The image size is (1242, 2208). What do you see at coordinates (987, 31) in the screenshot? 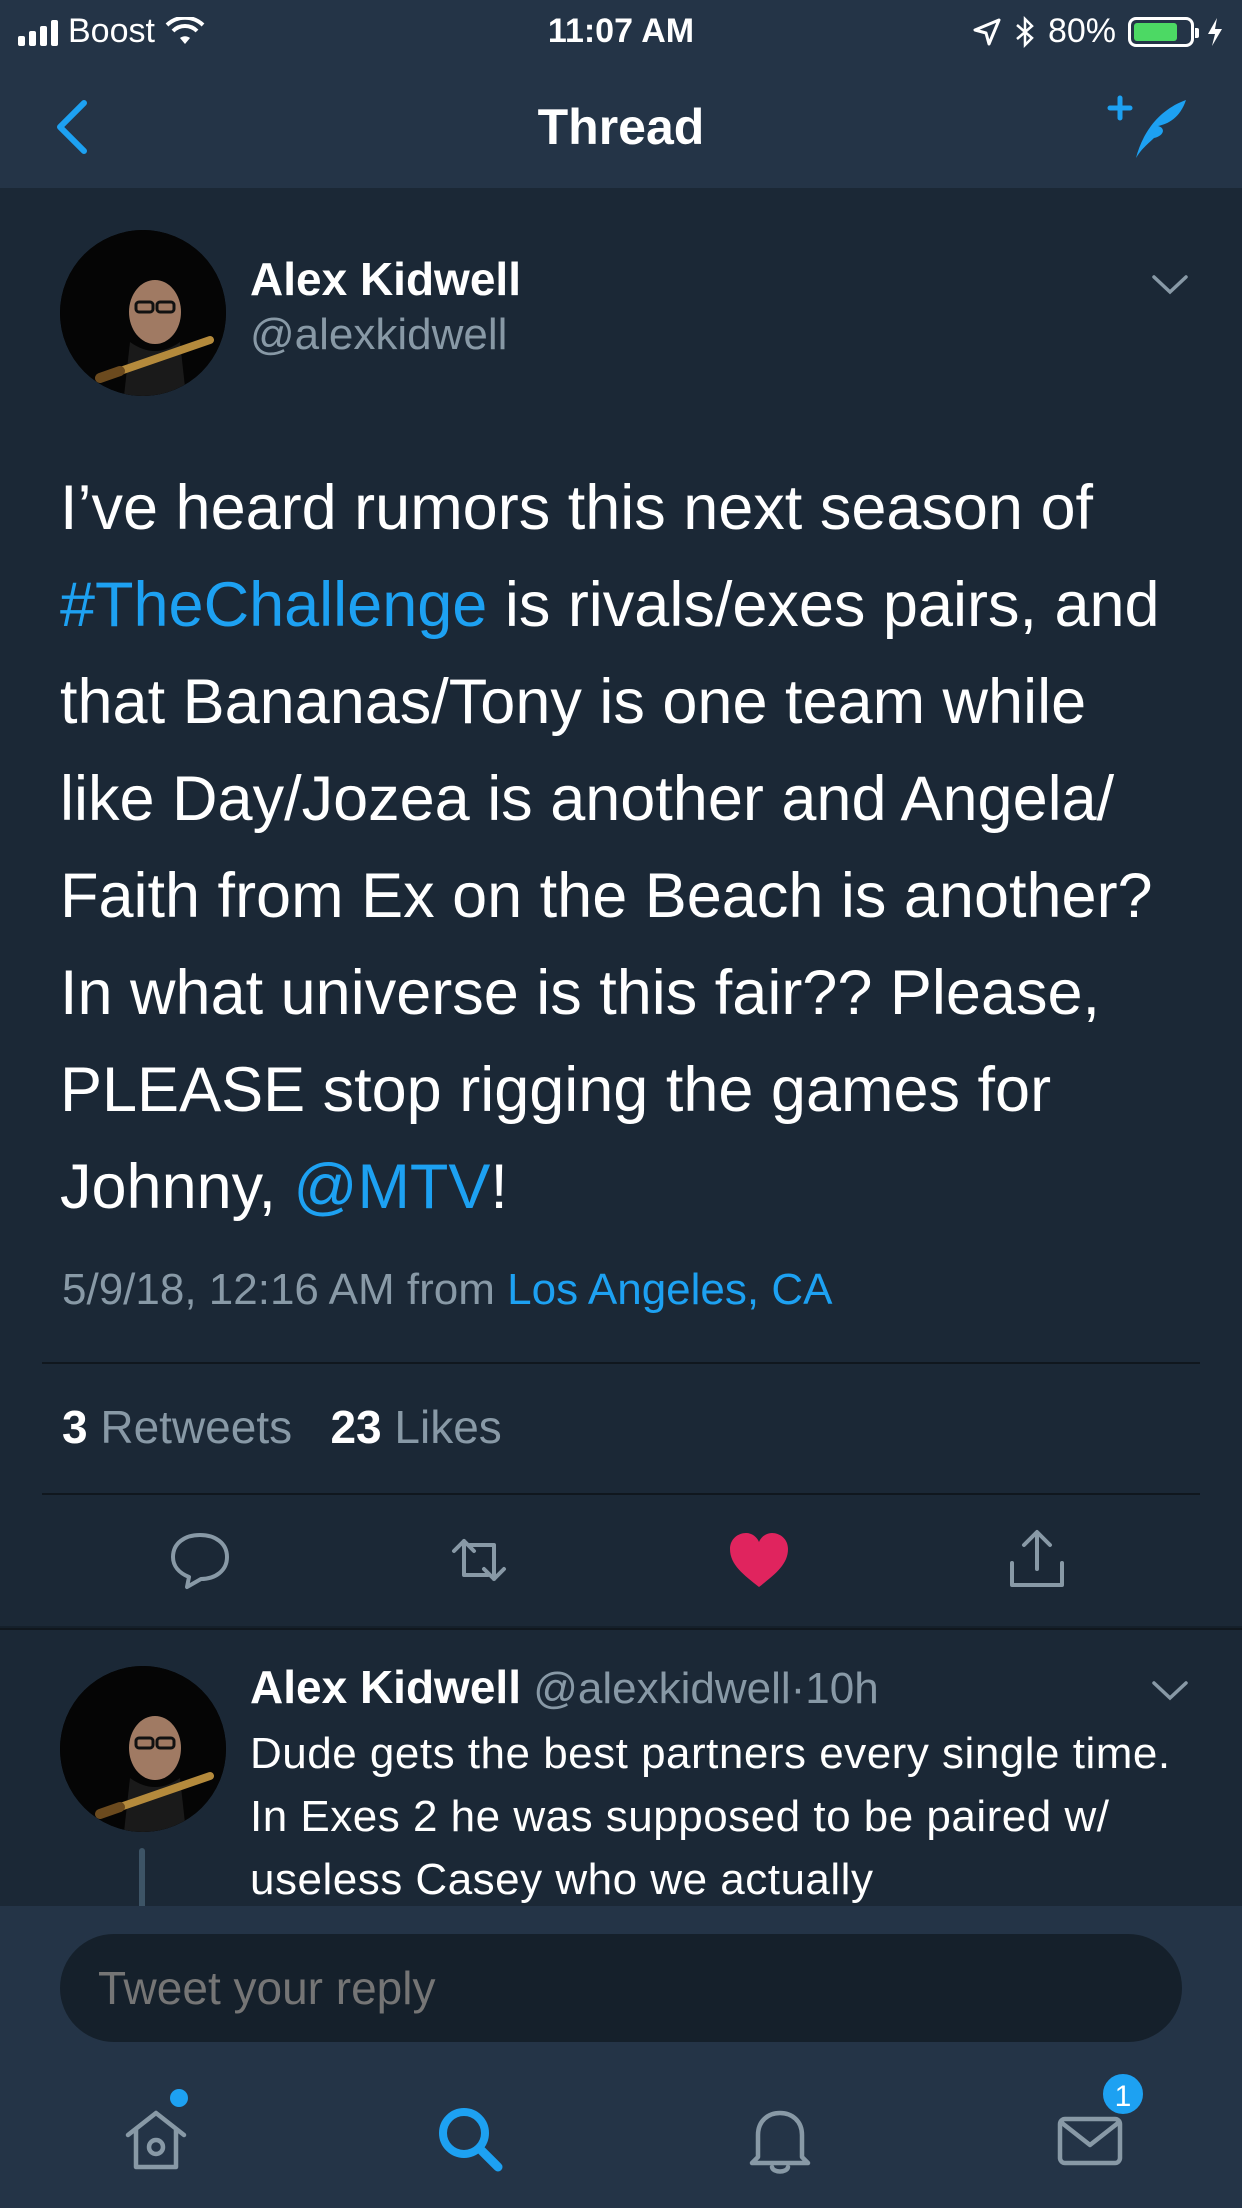
I see `location-icon` at bounding box center [987, 31].